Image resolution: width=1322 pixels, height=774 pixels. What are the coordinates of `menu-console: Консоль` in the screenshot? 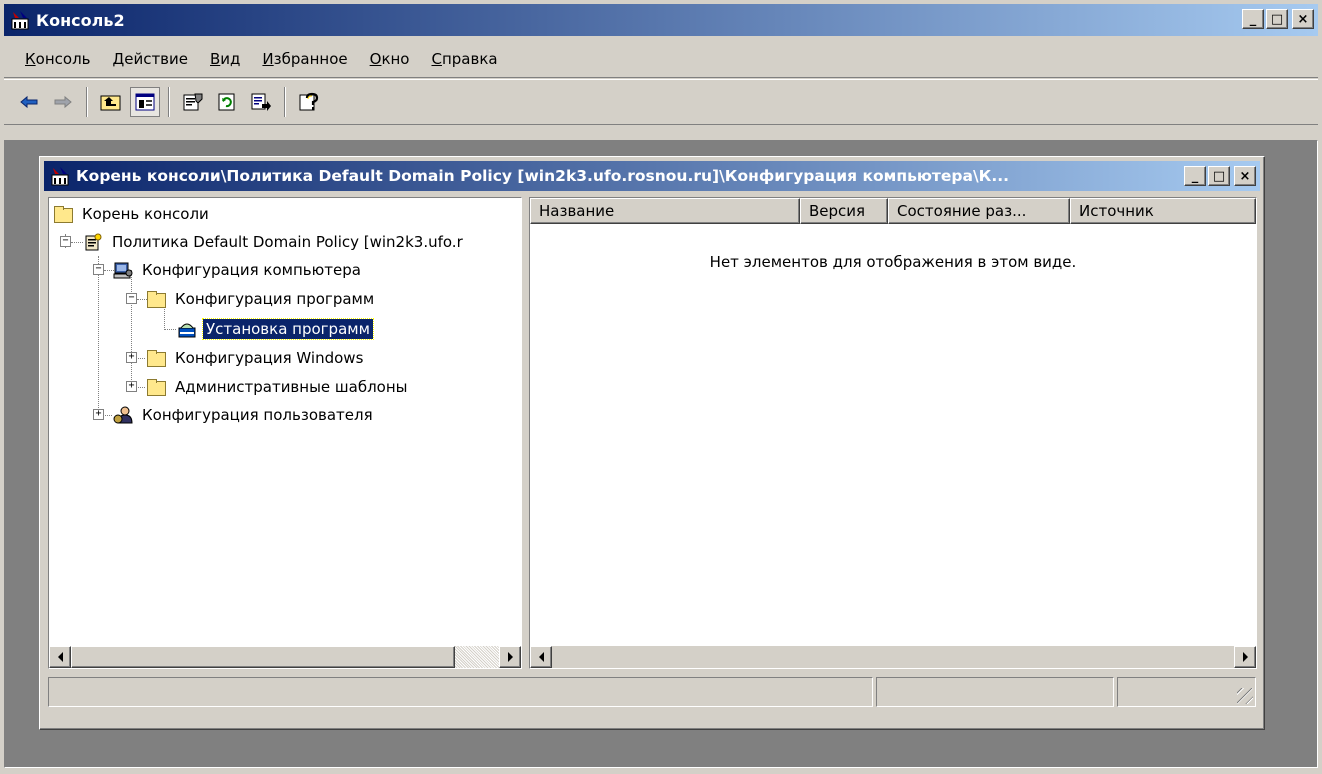 It's located at (58, 59).